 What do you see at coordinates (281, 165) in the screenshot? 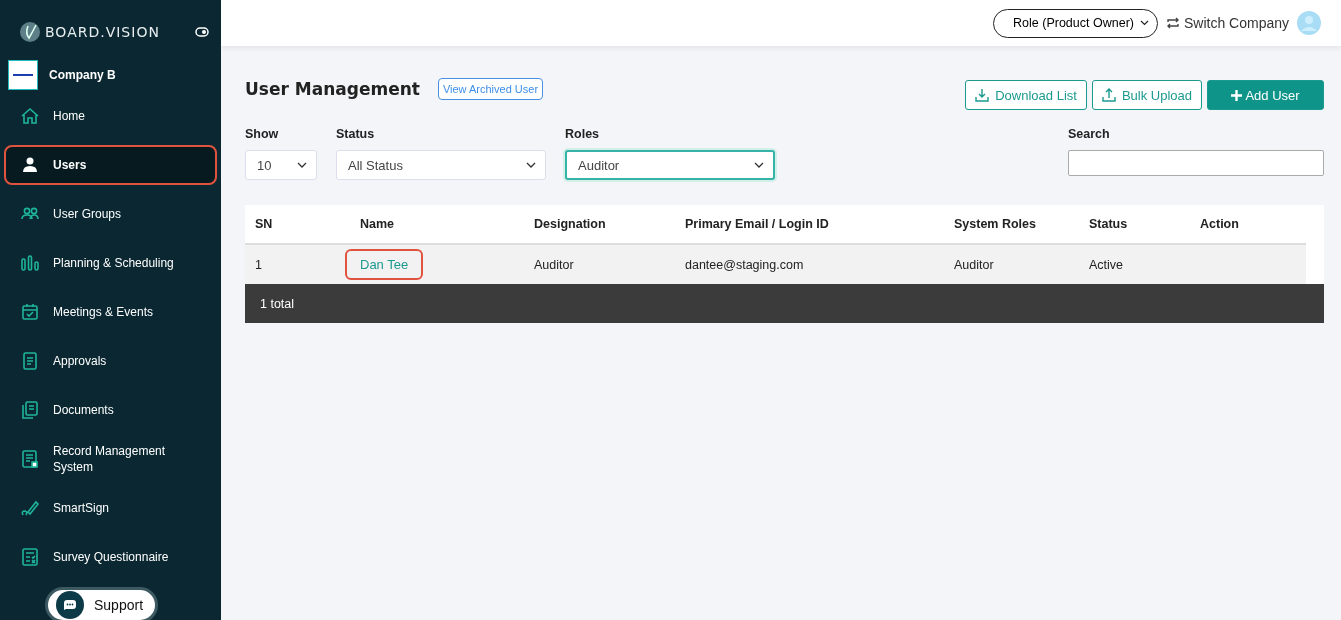
I see `select-field: 10` at bounding box center [281, 165].